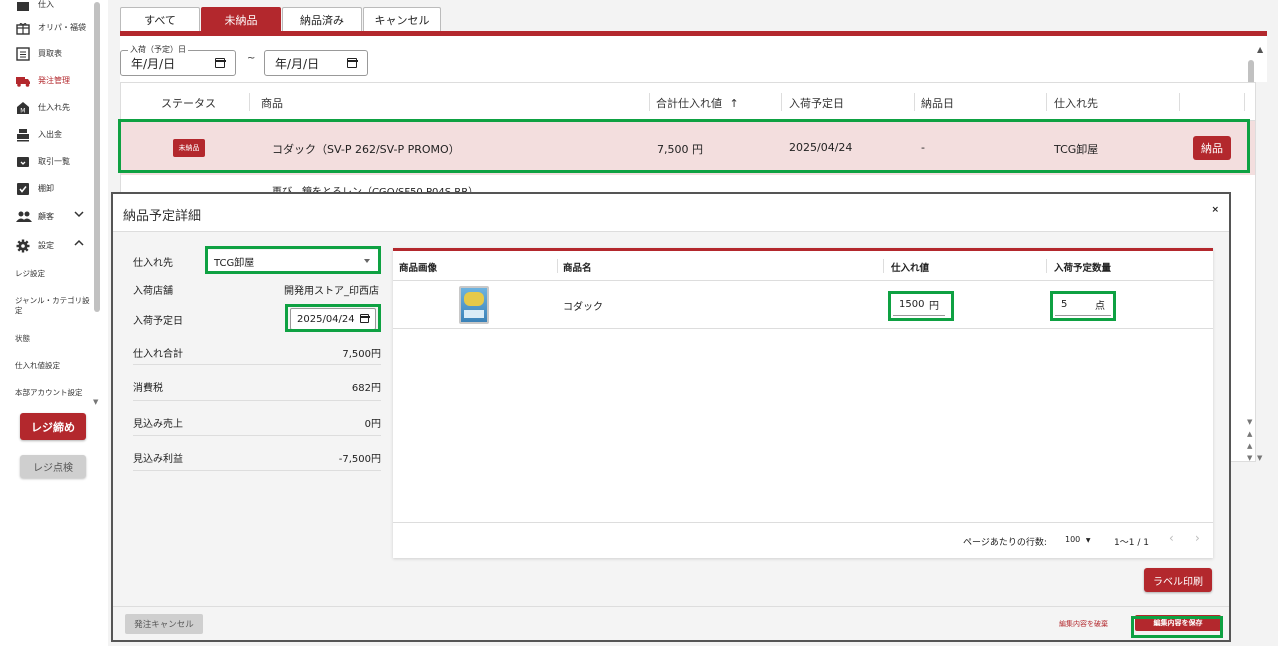  What do you see at coordinates (257, 345) in the screenshot?
I see `total-row: 仕入れ合計 7,500円` at bounding box center [257, 345].